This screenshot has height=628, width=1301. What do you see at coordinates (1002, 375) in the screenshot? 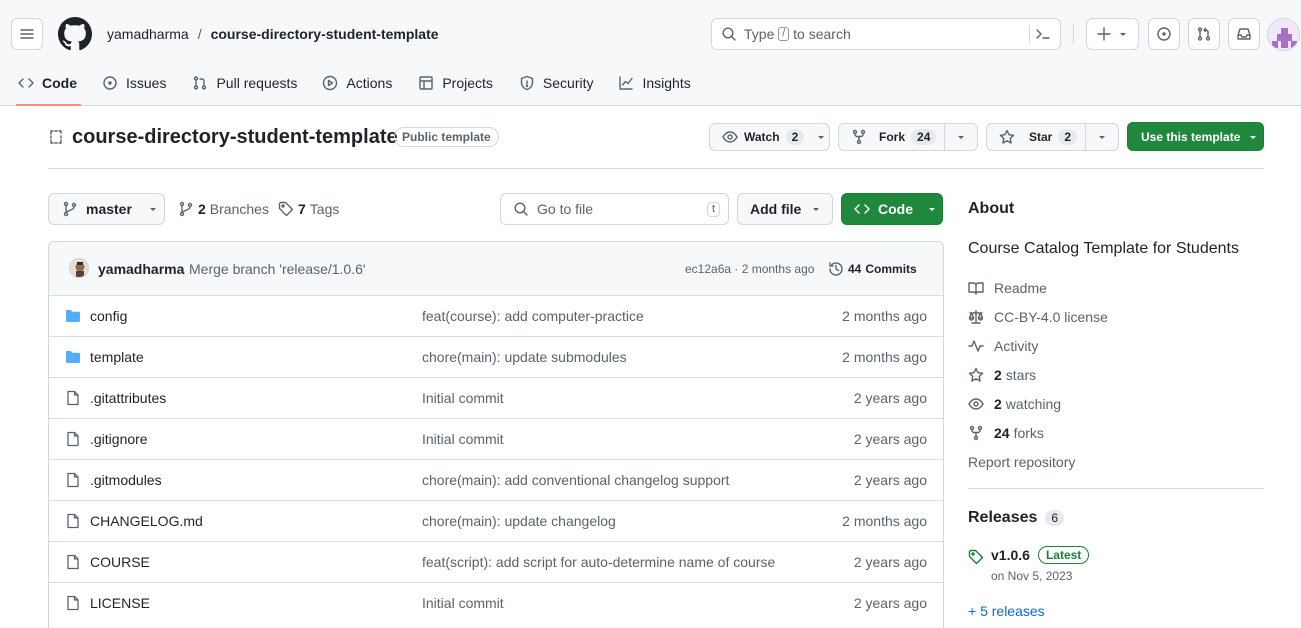
I see `stars-link: 2 stars` at bounding box center [1002, 375].